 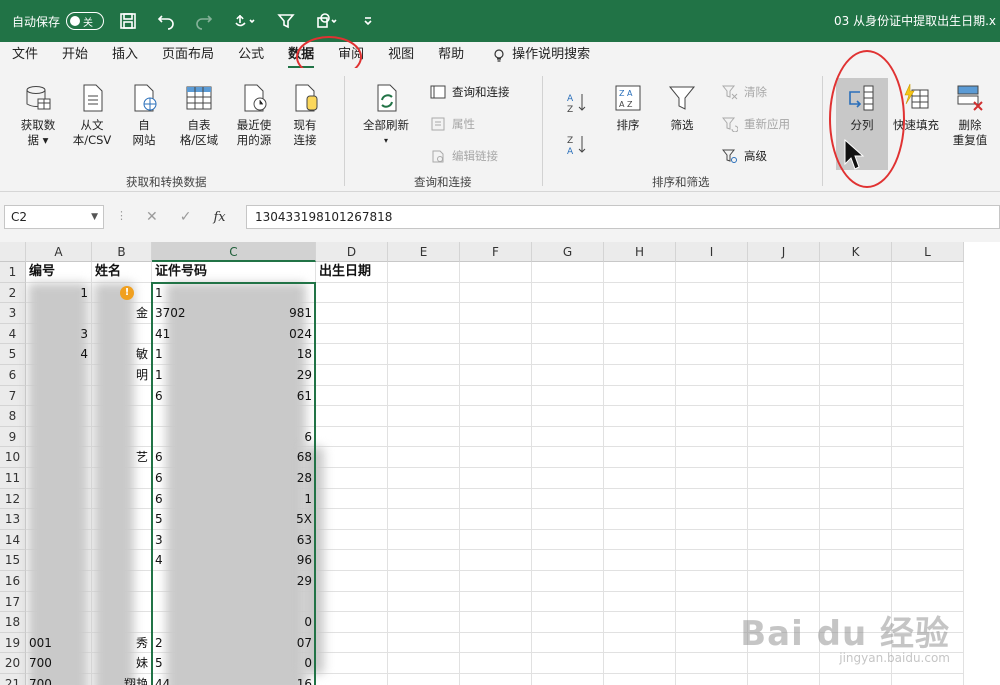 I want to click on row-header-15: 15, so click(x=13, y=560).